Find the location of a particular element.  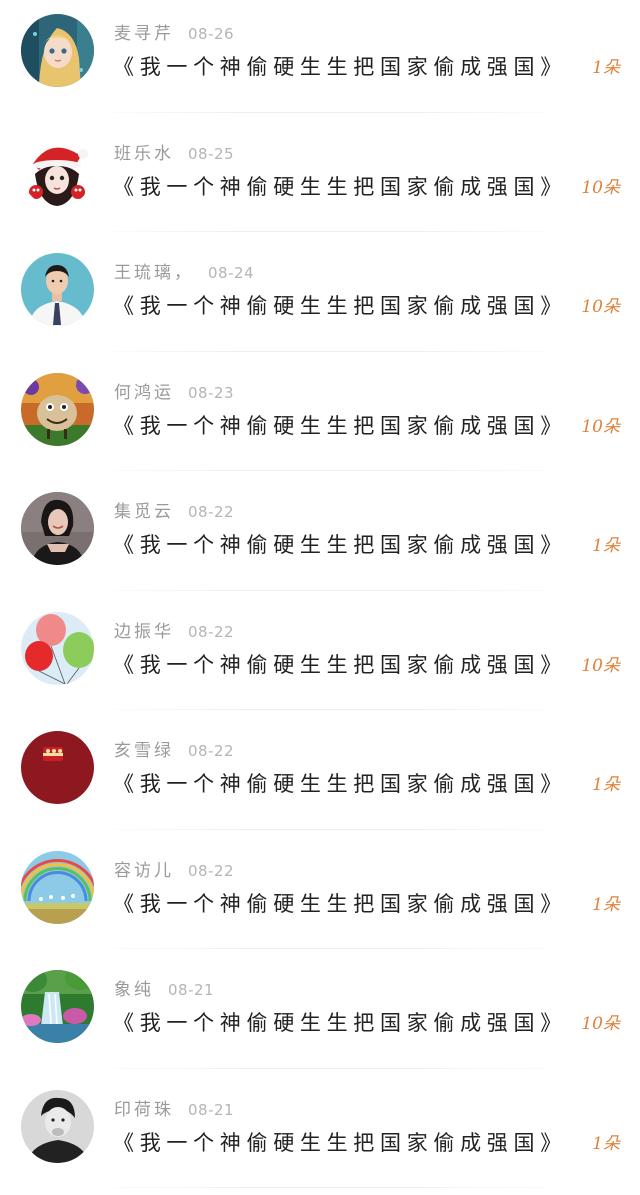

item-meta: 象纯 08-21 is located at coordinates (164, 990).